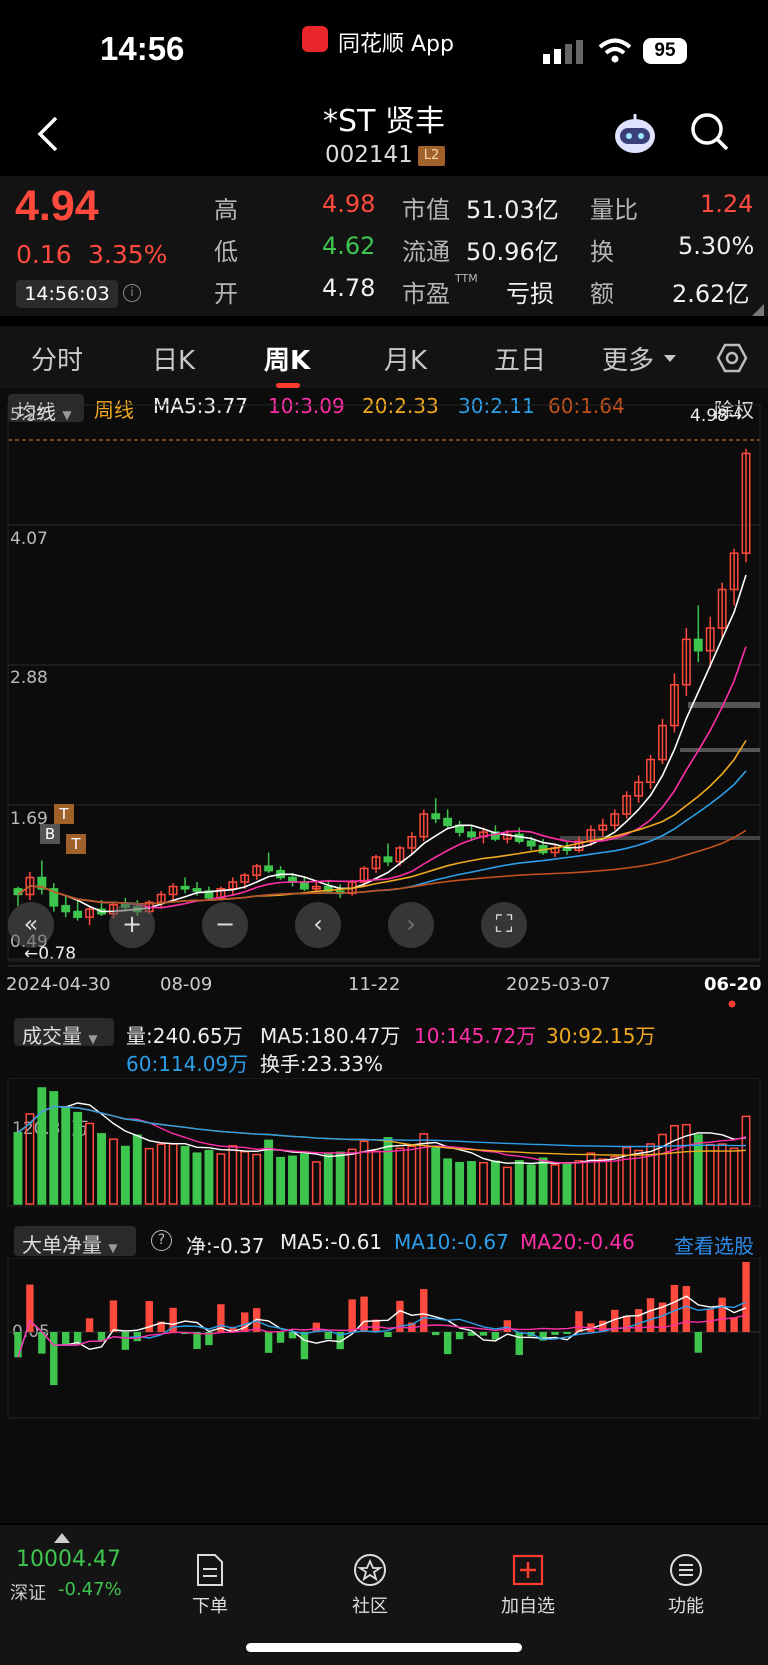 The image size is (768, 1665). What do you see at coordinates (615, 50) in the screenshot?
I see `wifi-icon` at bounding box center [615, 50].